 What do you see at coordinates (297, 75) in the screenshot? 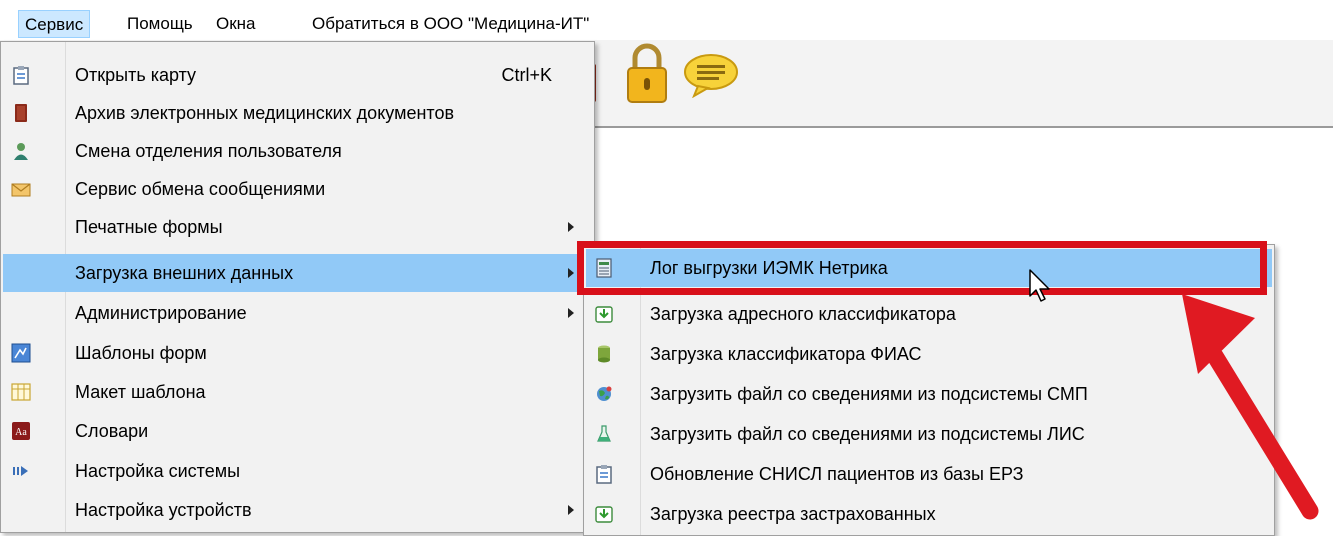
I see `menu-item-open-card: Открыть карту Ctrl+K` at bounding box center [297, 75].